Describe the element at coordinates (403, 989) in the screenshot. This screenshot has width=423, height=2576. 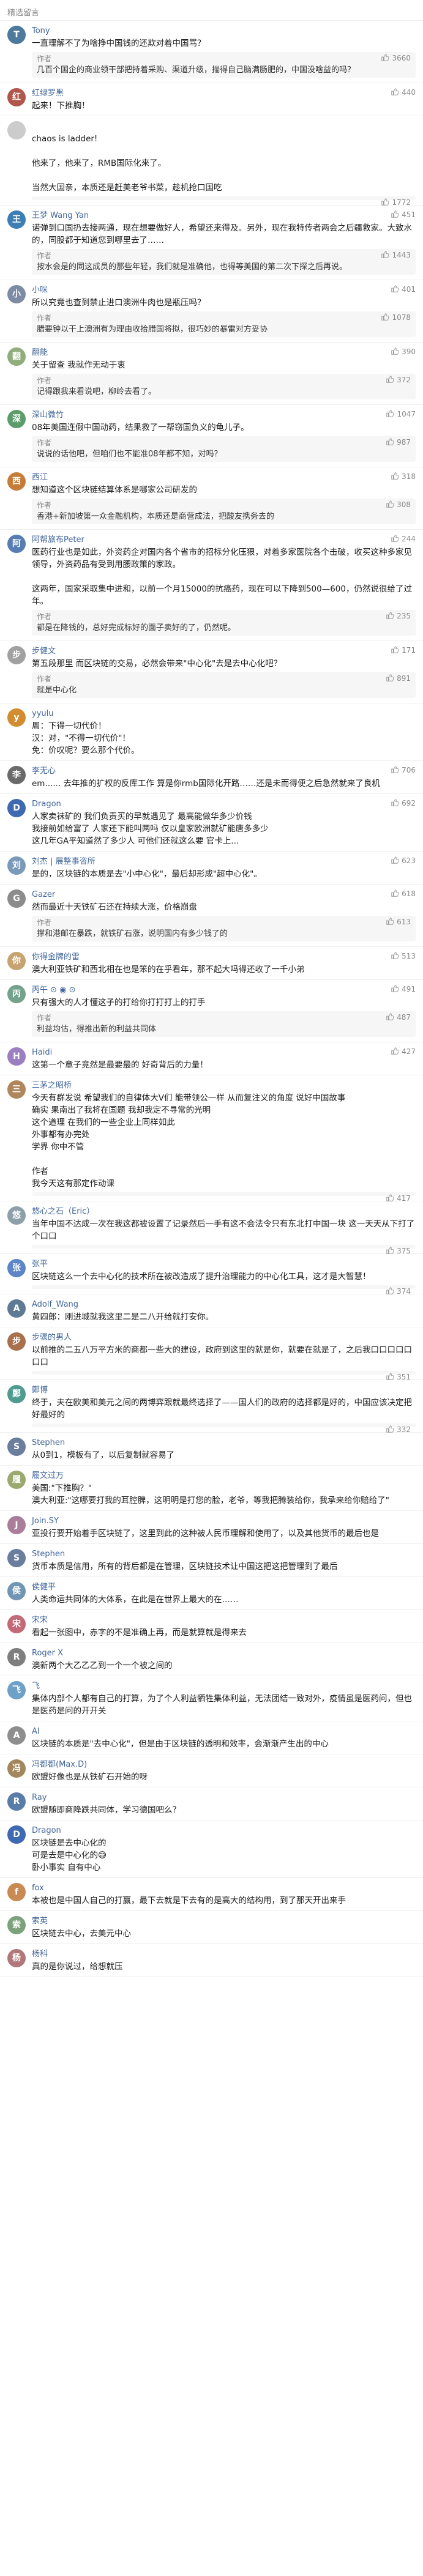
I see `like-button: 491` at that location.